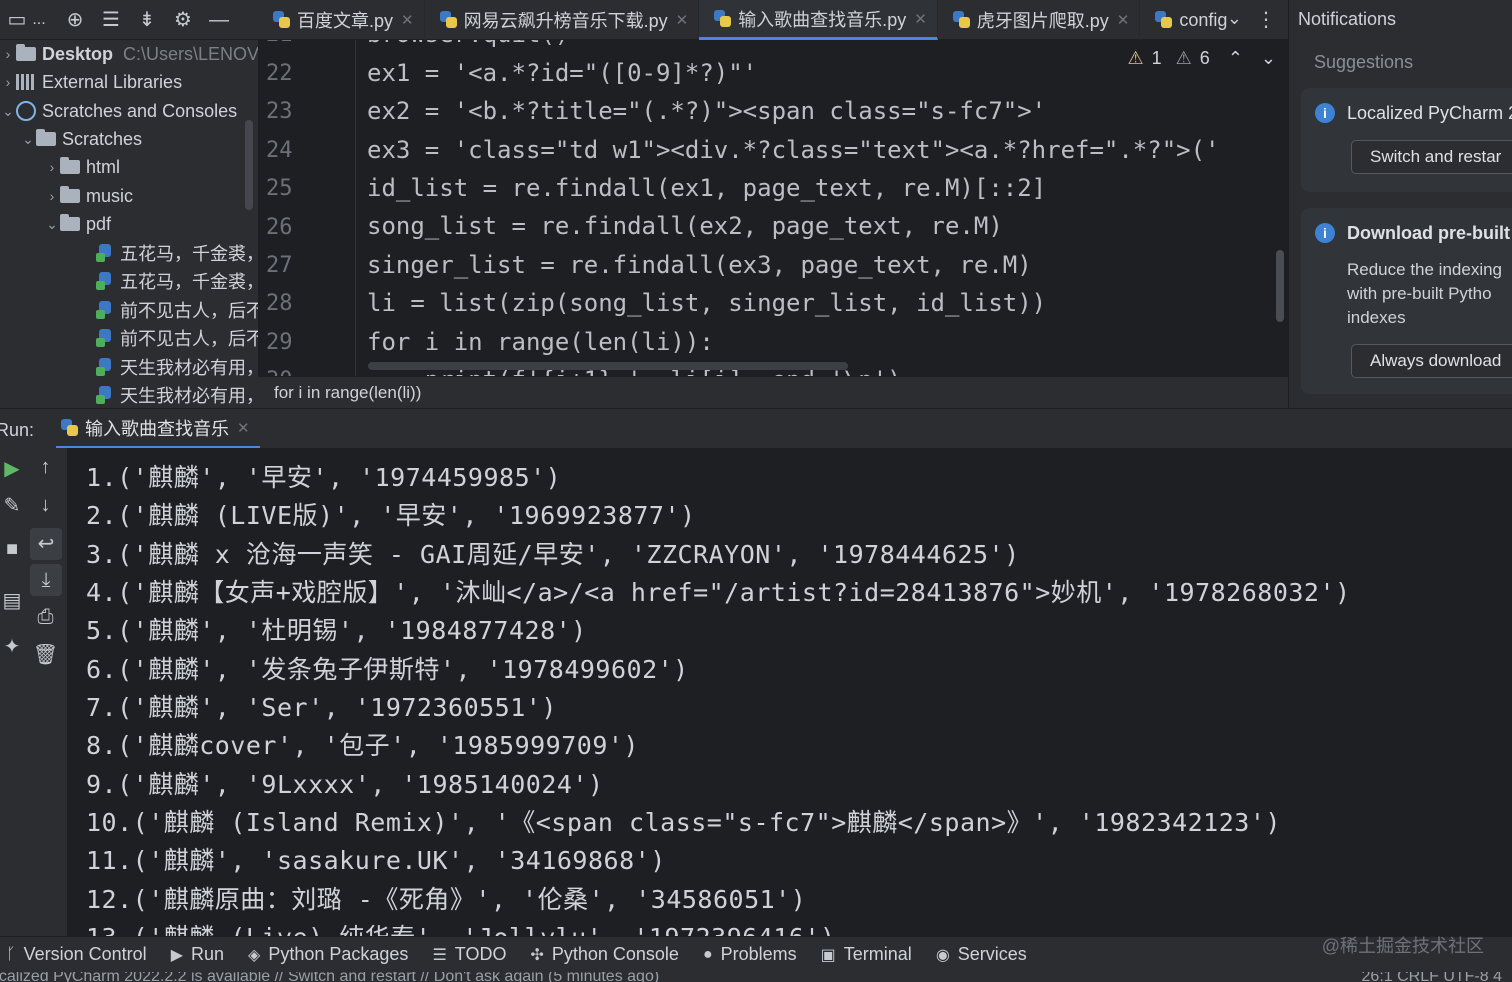  What do you see at coordinates (189, 339) in the screenshot?
I see `tree-label: 前不见古人，后不` at bounding box center [189, 339].